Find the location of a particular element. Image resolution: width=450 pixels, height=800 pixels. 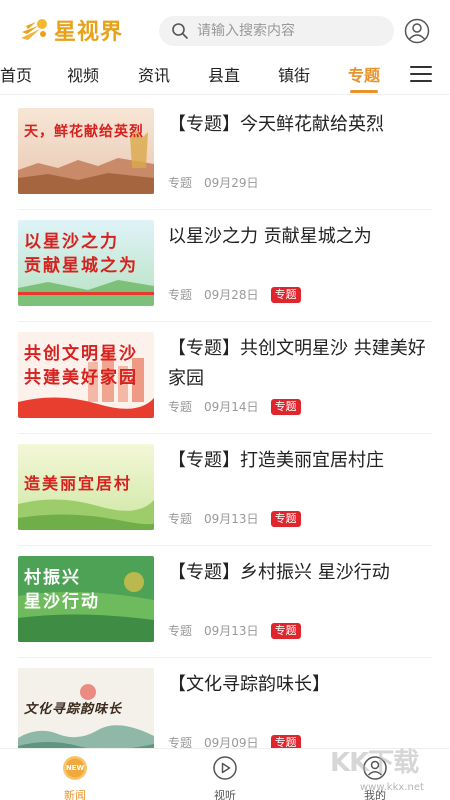

news-item: 造美丽宜居村 【专题】打造美丽宜居村庄 专题 09月13日 专题 is located at coordinates (225, 490).